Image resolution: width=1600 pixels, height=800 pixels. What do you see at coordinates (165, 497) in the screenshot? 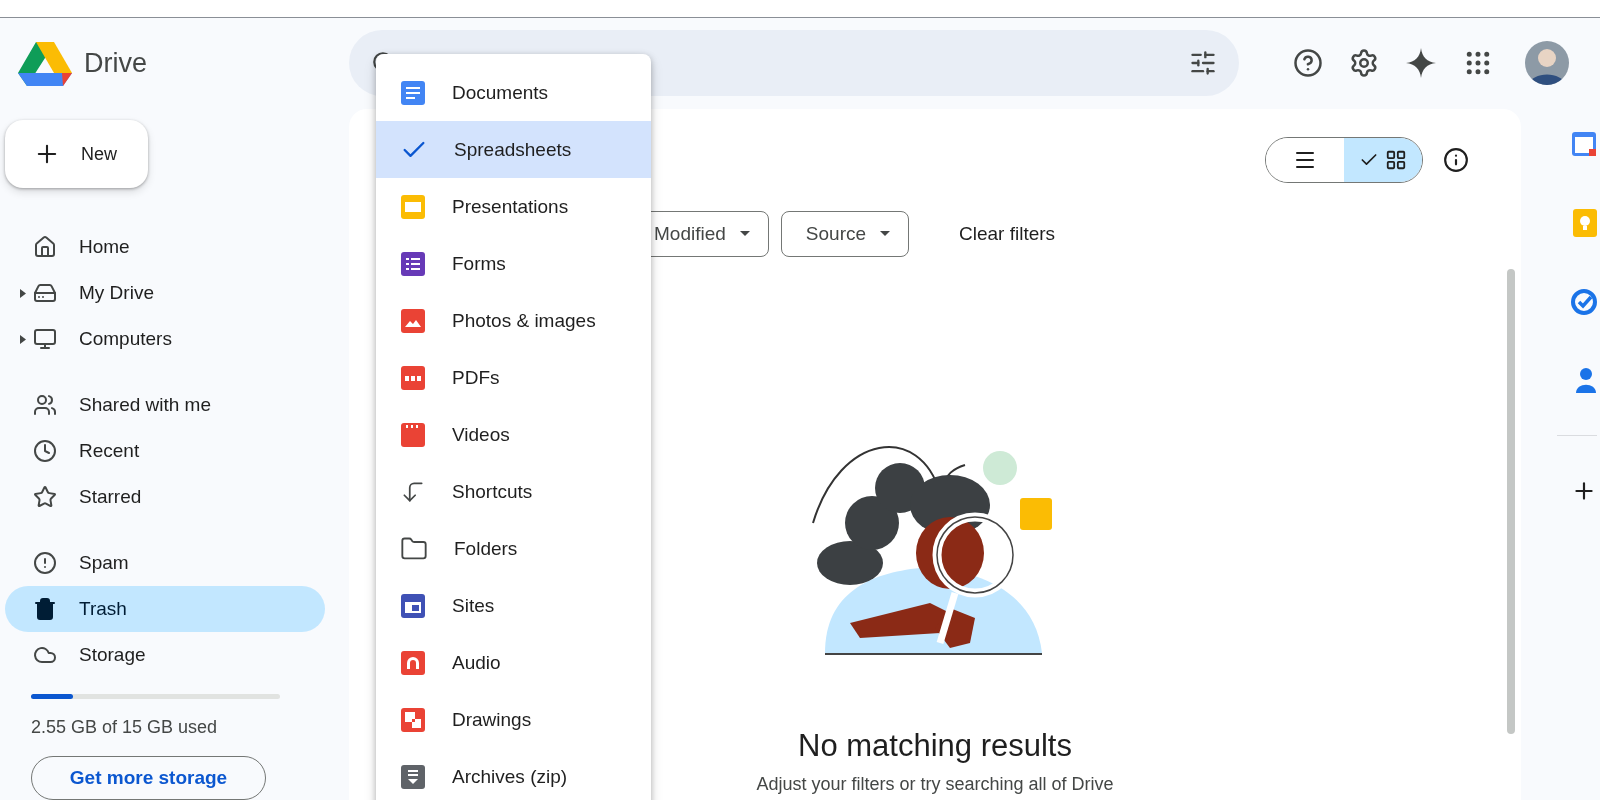
I see `sidebar-item: Starred` at bounding box center [165, 497].